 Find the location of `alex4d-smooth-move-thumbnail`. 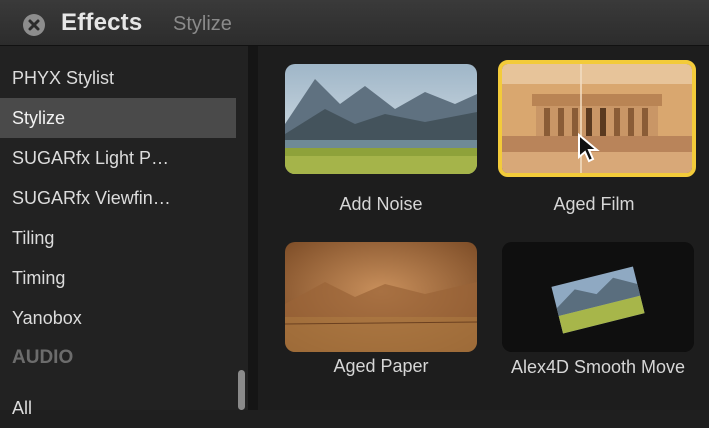

alex4d-smooth-move-thumbnail is located at coordinates (598, 297).